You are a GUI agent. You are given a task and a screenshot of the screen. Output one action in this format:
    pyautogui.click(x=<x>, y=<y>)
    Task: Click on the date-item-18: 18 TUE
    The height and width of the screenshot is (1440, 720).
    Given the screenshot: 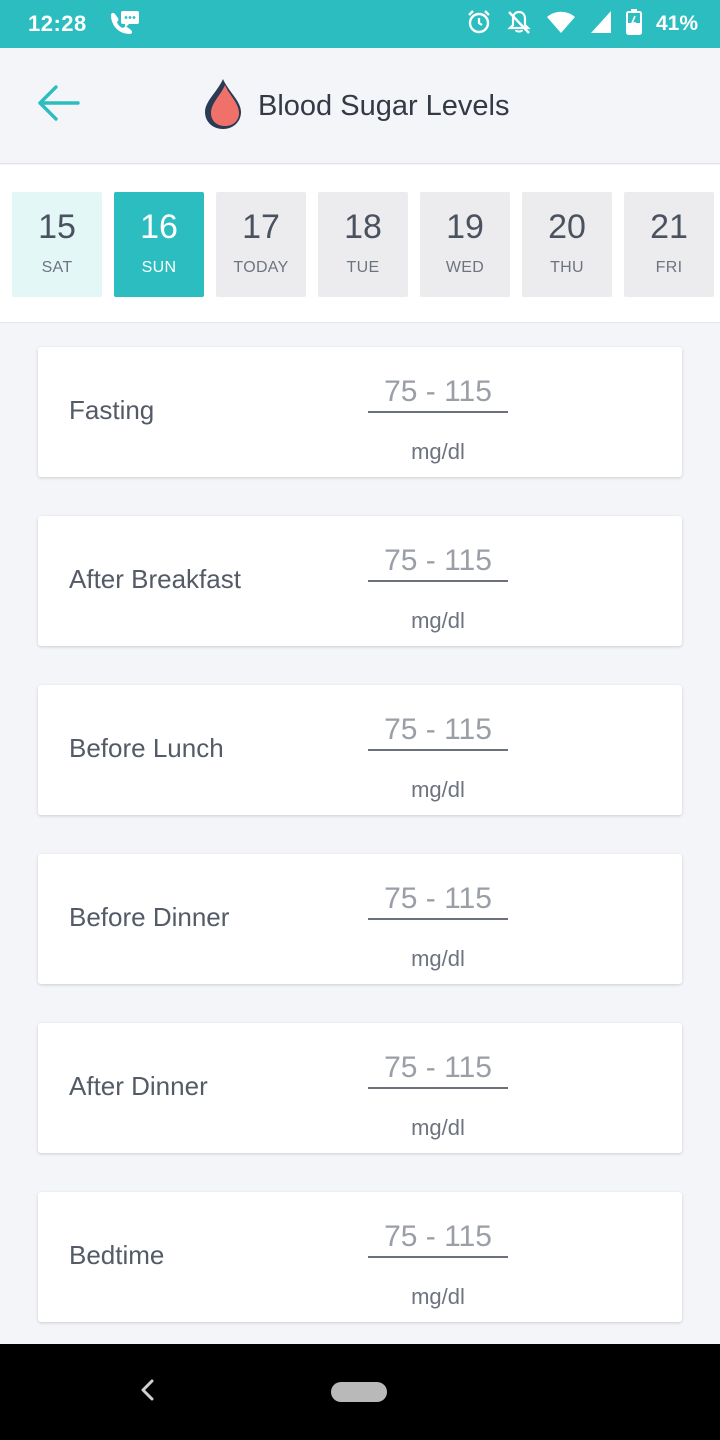 What is the action you would take?
    pyautogui.click(x=363, y=244)
    